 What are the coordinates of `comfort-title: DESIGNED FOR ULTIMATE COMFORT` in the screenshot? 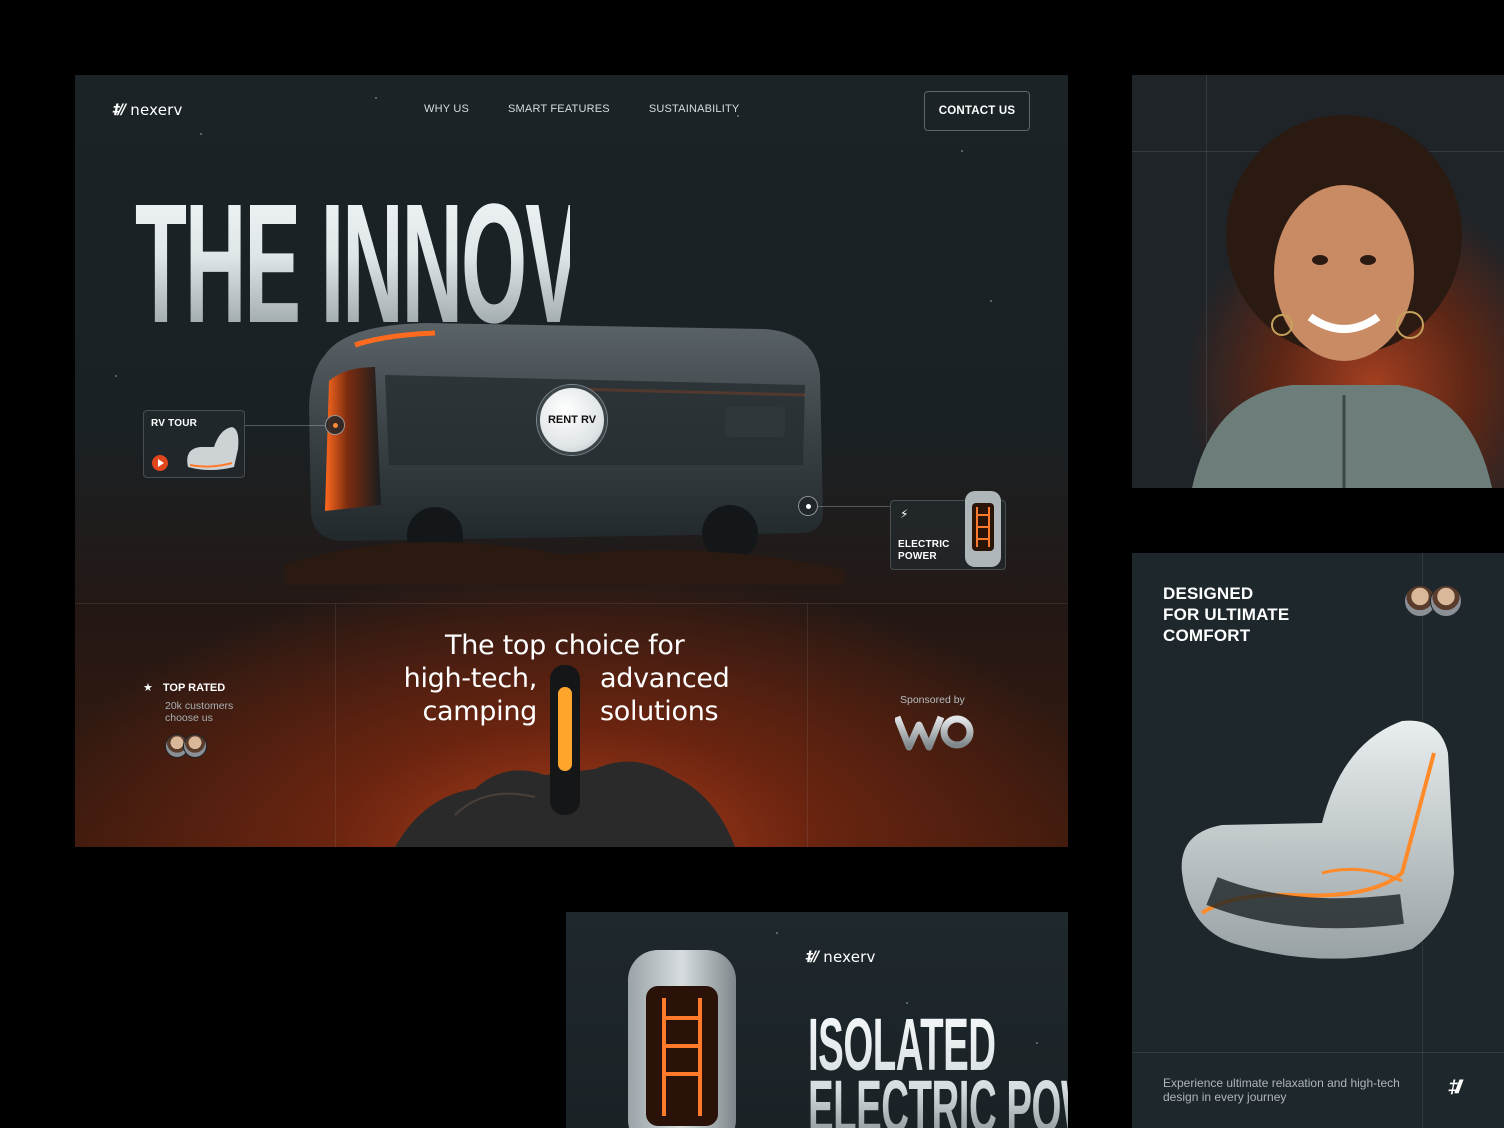 It's located at (1226, 614).